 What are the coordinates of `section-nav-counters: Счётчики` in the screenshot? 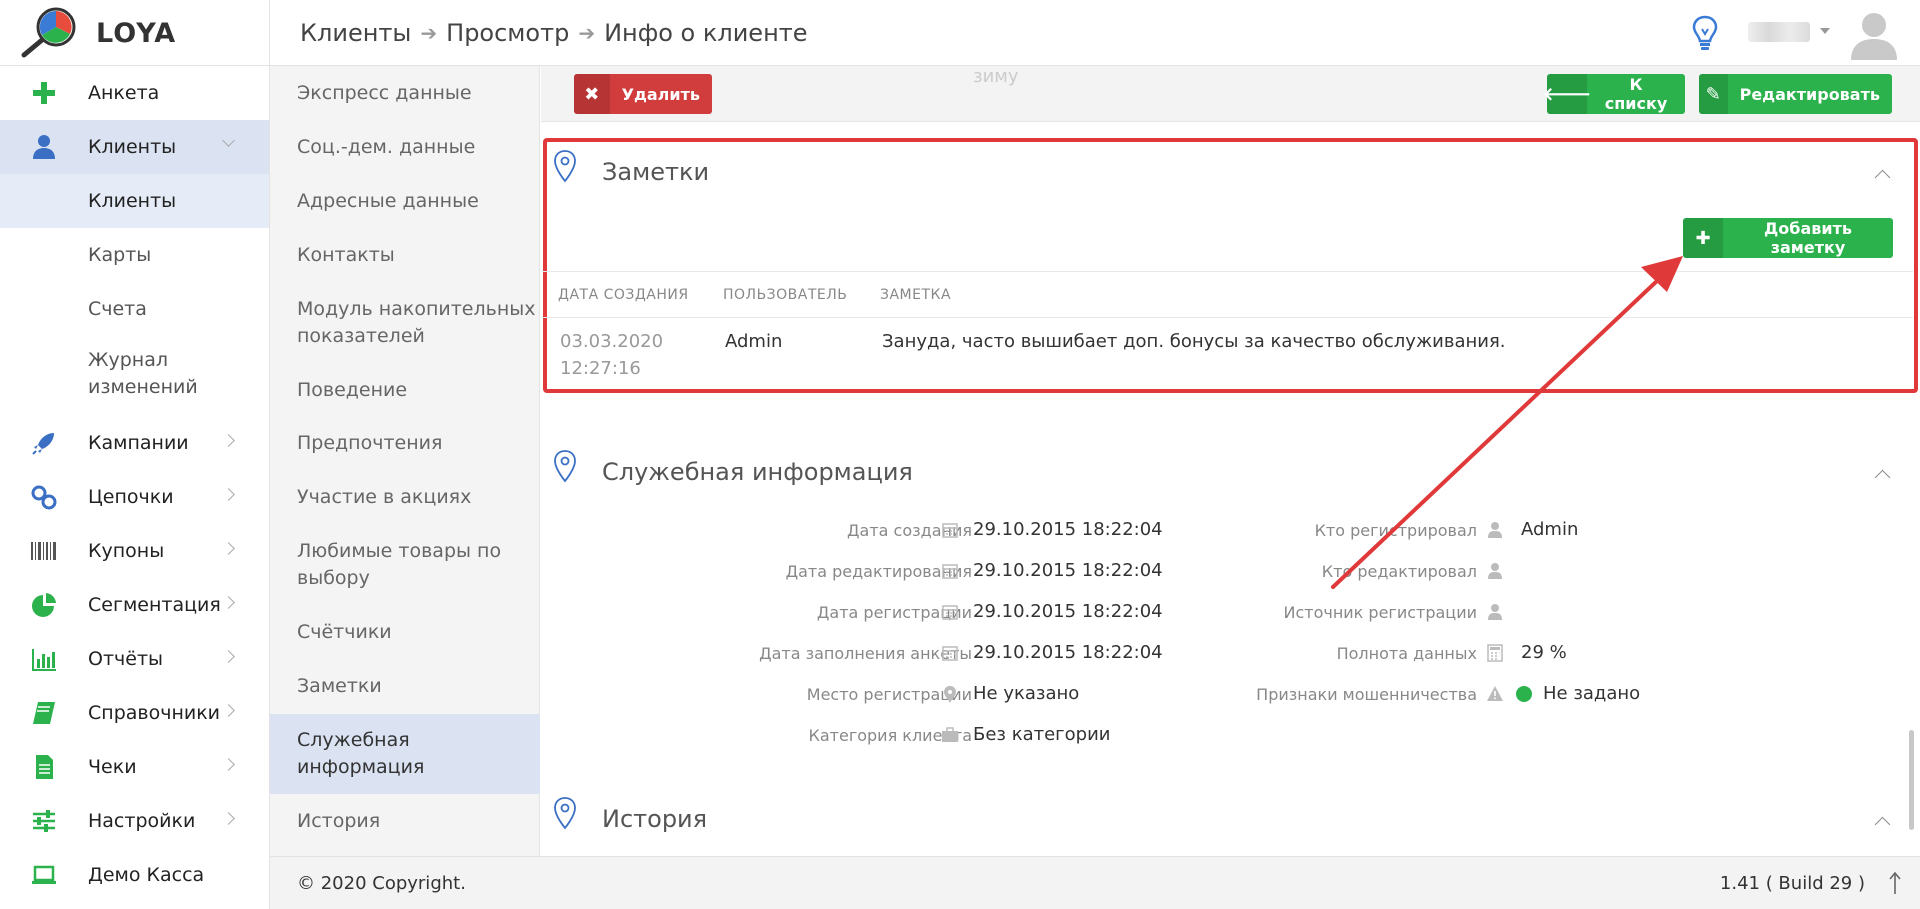 It's located at (405, 632).